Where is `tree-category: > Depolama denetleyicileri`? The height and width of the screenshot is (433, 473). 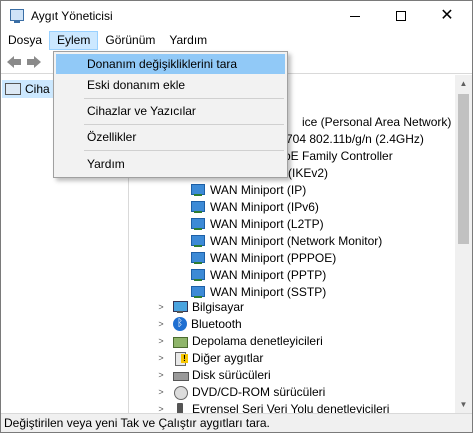 tree-category: > Depolama denetleyicileri is located at coordinates (239, 340).